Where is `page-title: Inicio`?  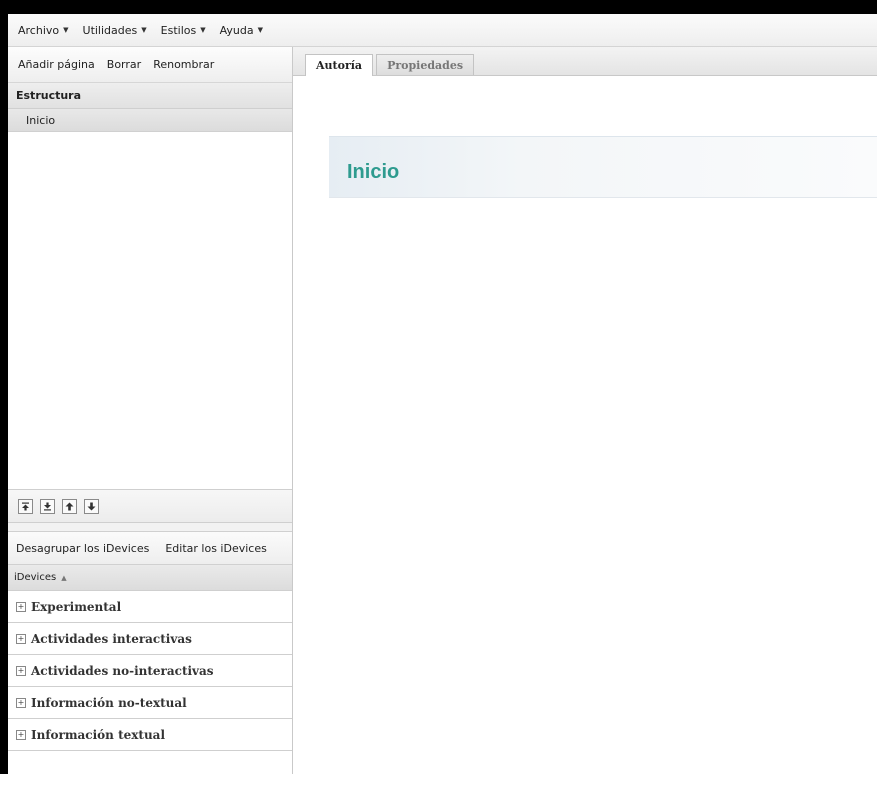 page-title: Inicio is located at coordinates (373, 172).